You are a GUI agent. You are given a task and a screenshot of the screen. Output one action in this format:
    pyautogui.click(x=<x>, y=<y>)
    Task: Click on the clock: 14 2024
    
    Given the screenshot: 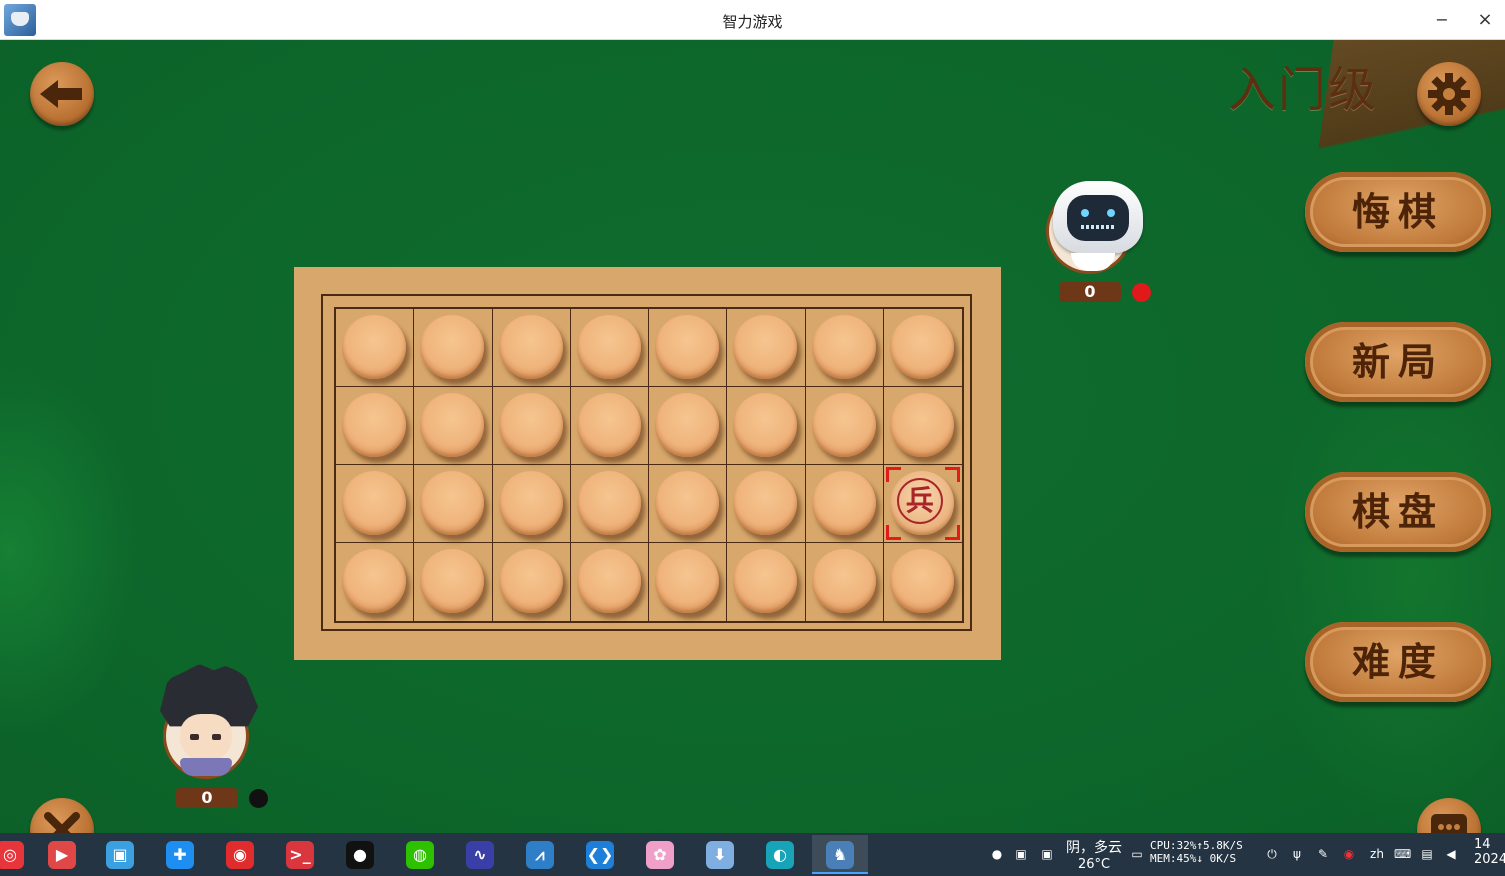 What is the action you would take?
    pyautogui.click(x=1489, y=854)
    